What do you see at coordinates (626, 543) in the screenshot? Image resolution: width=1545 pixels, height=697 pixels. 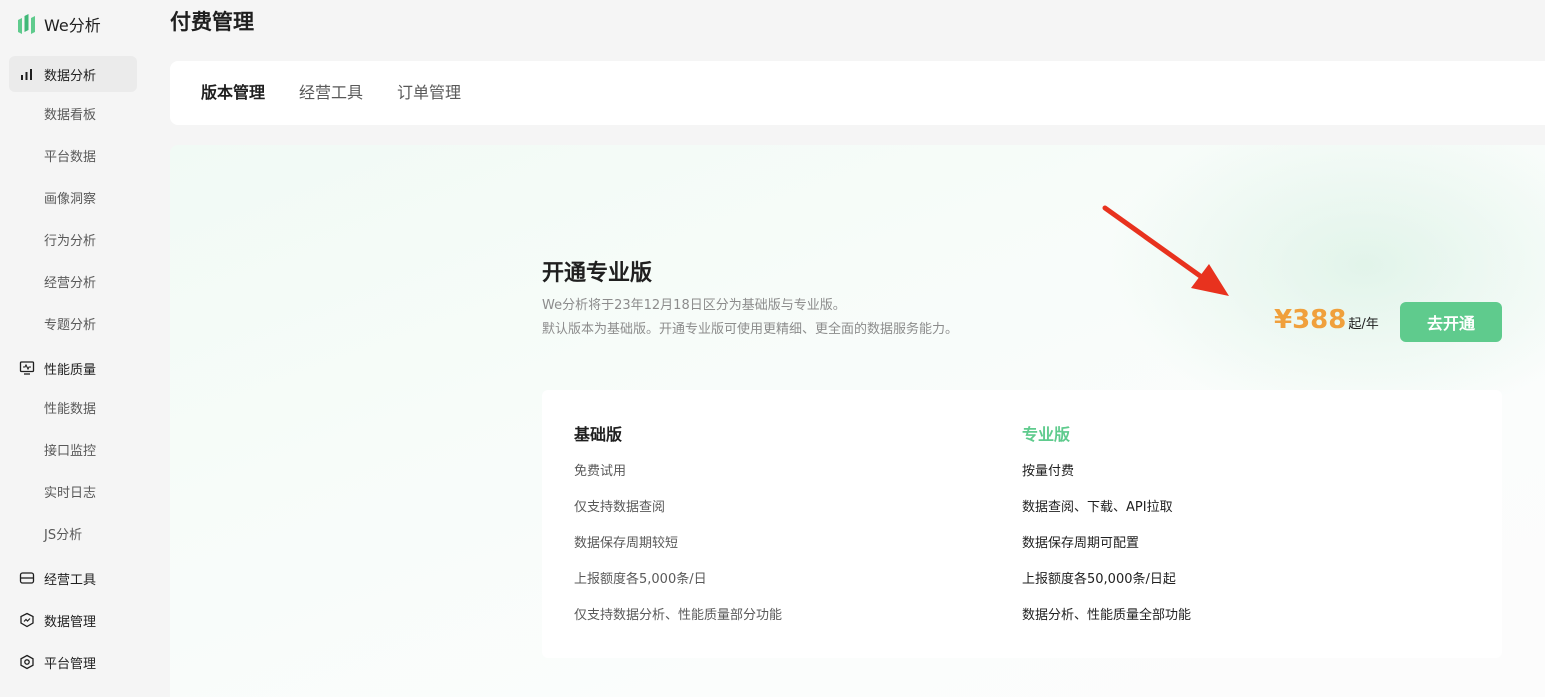 I see `basic-feature-item: 数据保存周期较短` at bounding box center [626, 543].